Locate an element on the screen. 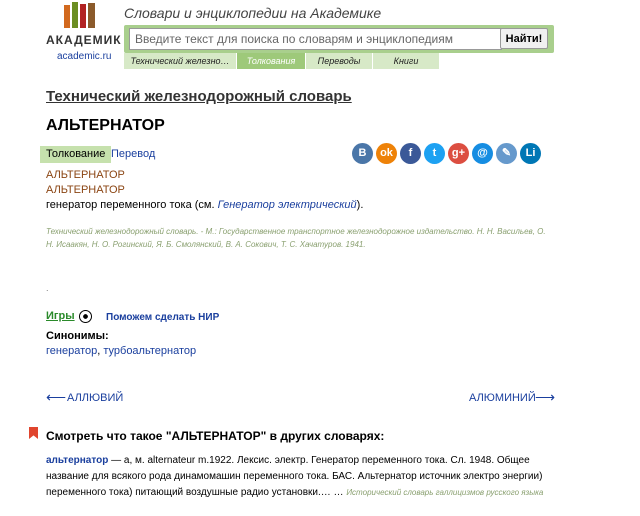  soccer-ball-icon is located at coordinates (85, 316).